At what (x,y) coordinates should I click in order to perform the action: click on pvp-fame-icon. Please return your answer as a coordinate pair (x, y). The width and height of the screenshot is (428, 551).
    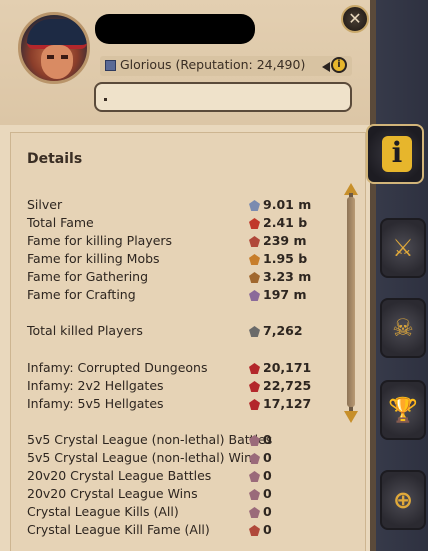
    Looking at the image, I should click on (254, 241).